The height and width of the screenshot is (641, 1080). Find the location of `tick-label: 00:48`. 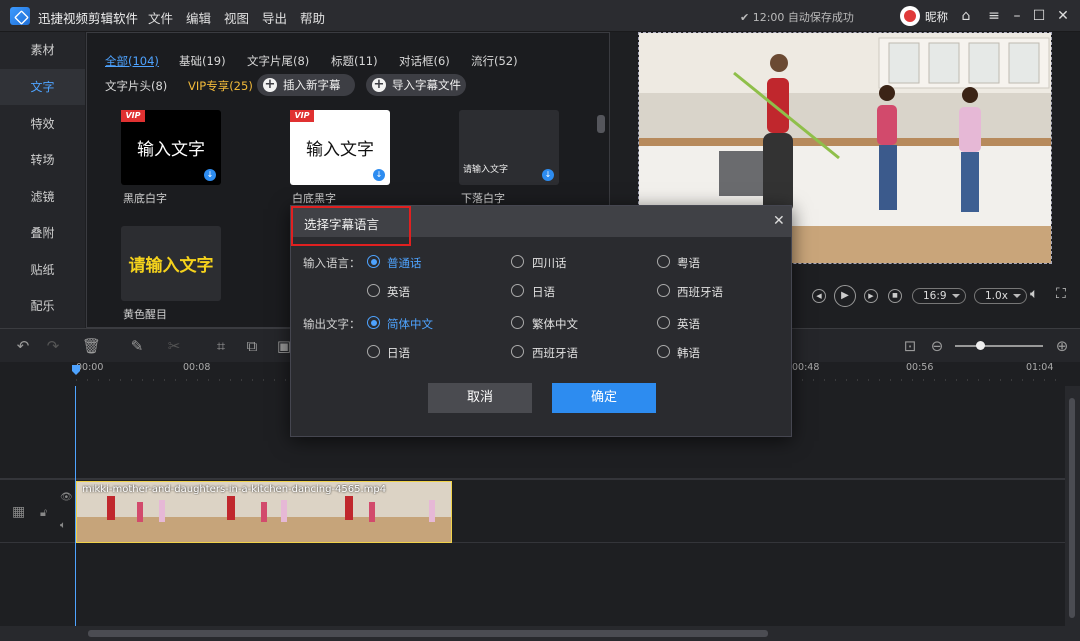

tick-label: 00:48 is located at coordinates (806, 367).